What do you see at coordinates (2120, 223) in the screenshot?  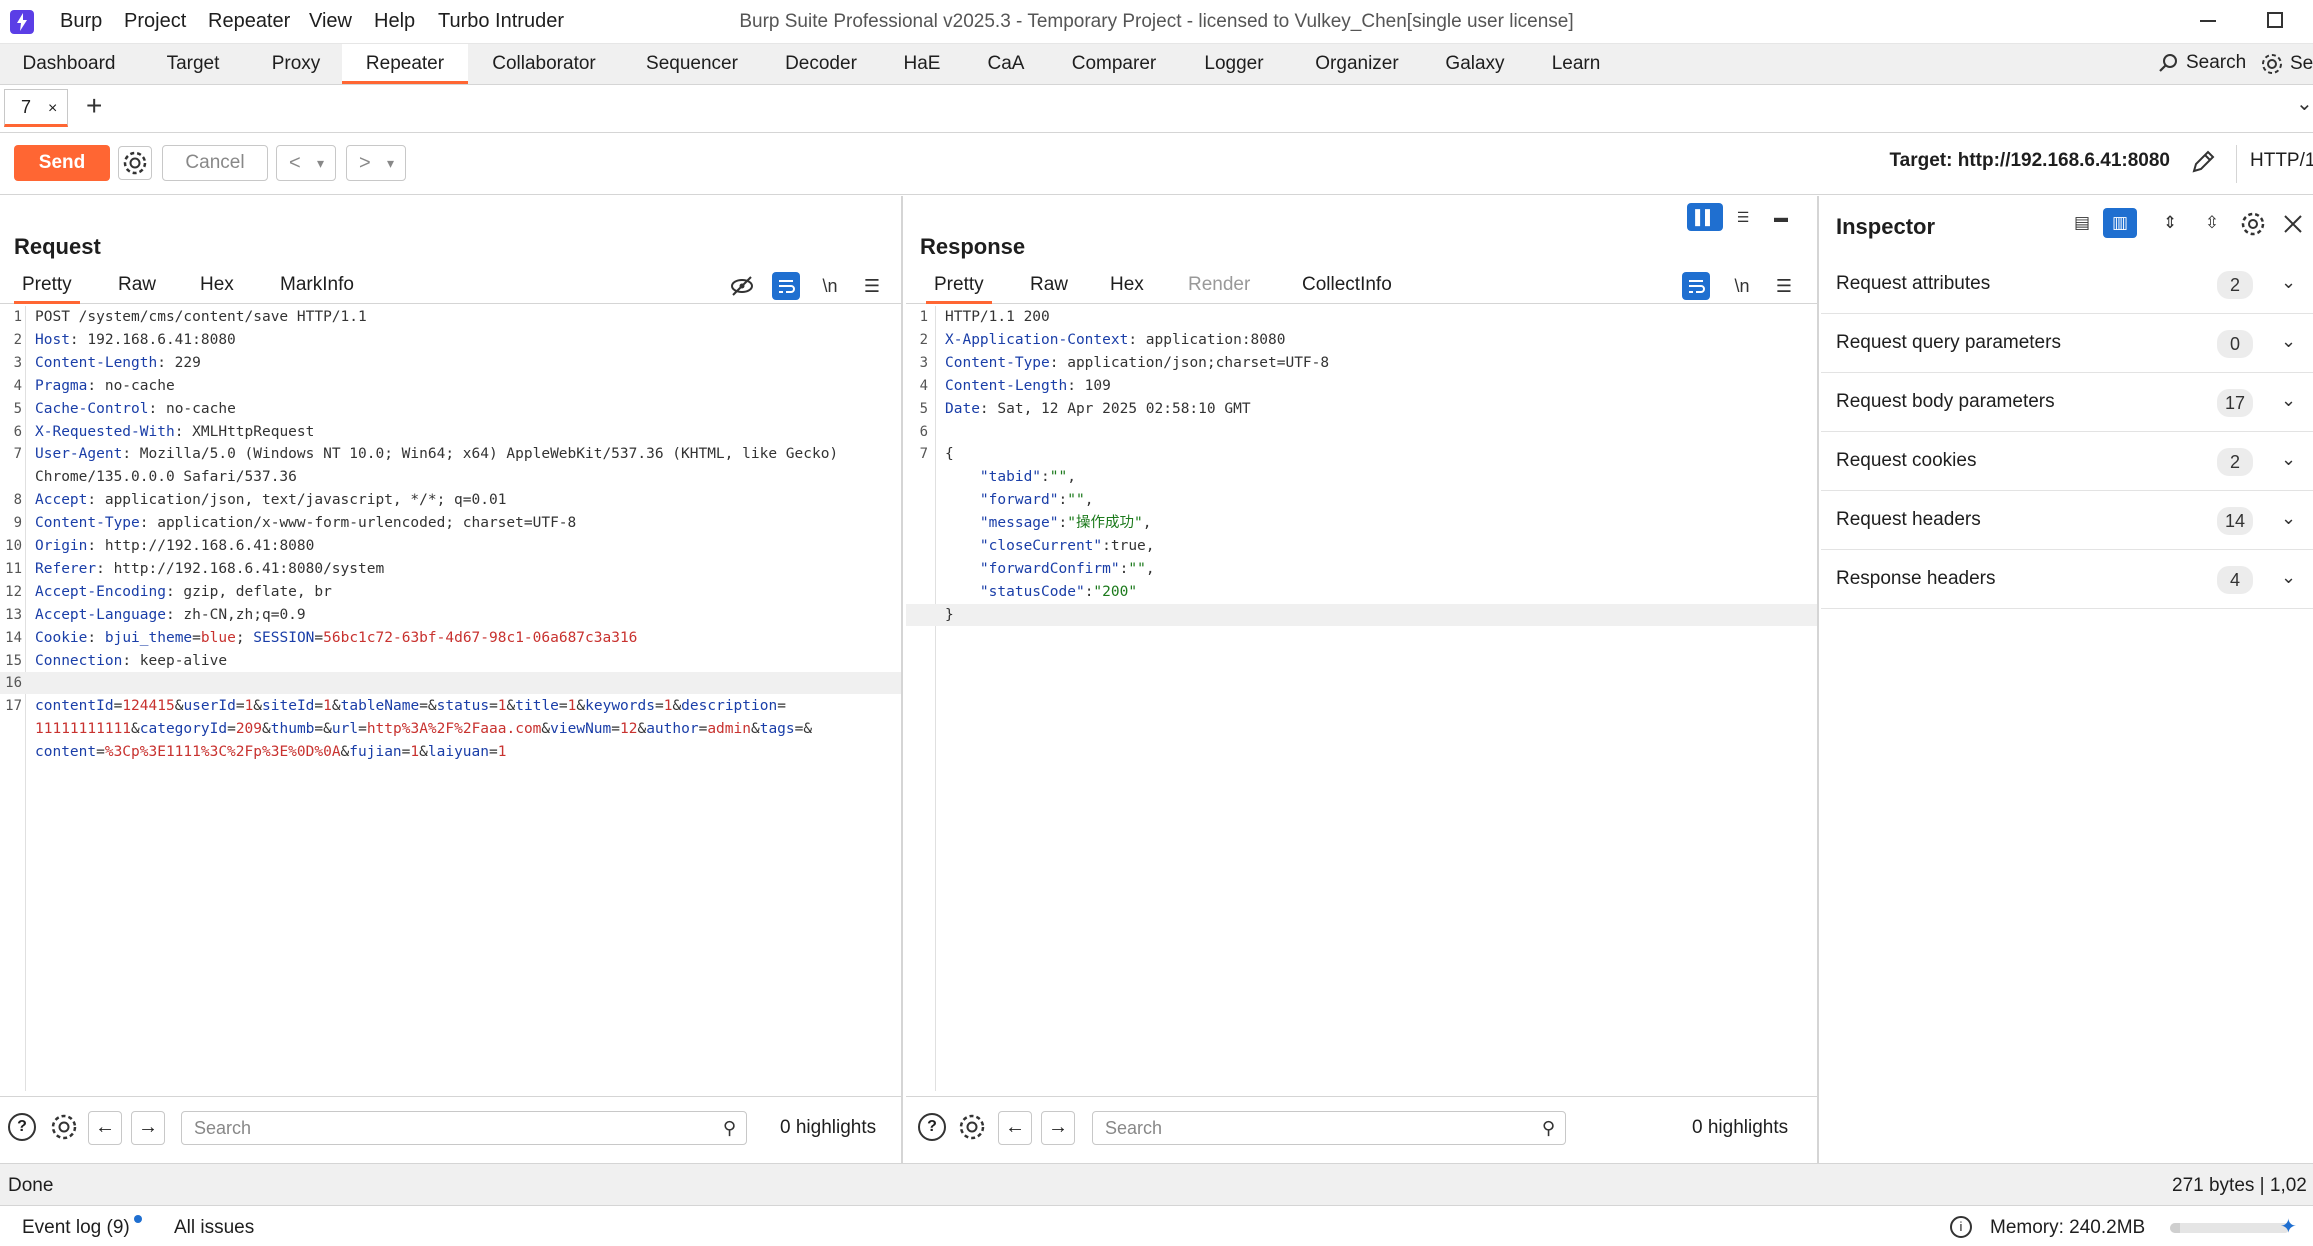 I see `inspector-layout-panel-icon: ▥` at bounding box center [2120, 223].